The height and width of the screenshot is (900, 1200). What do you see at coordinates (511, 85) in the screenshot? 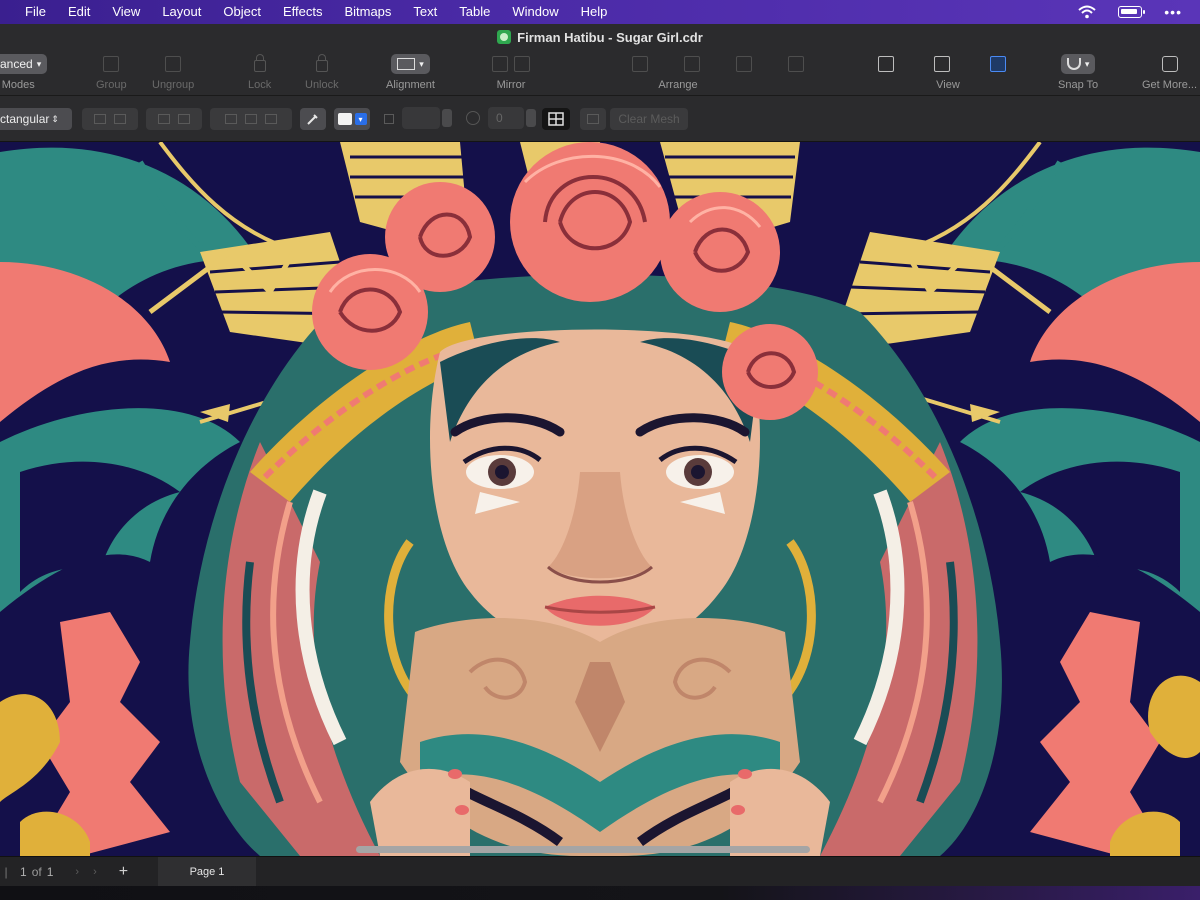
I see `mirror-label: Mirror` at bounding box center [511, 85].